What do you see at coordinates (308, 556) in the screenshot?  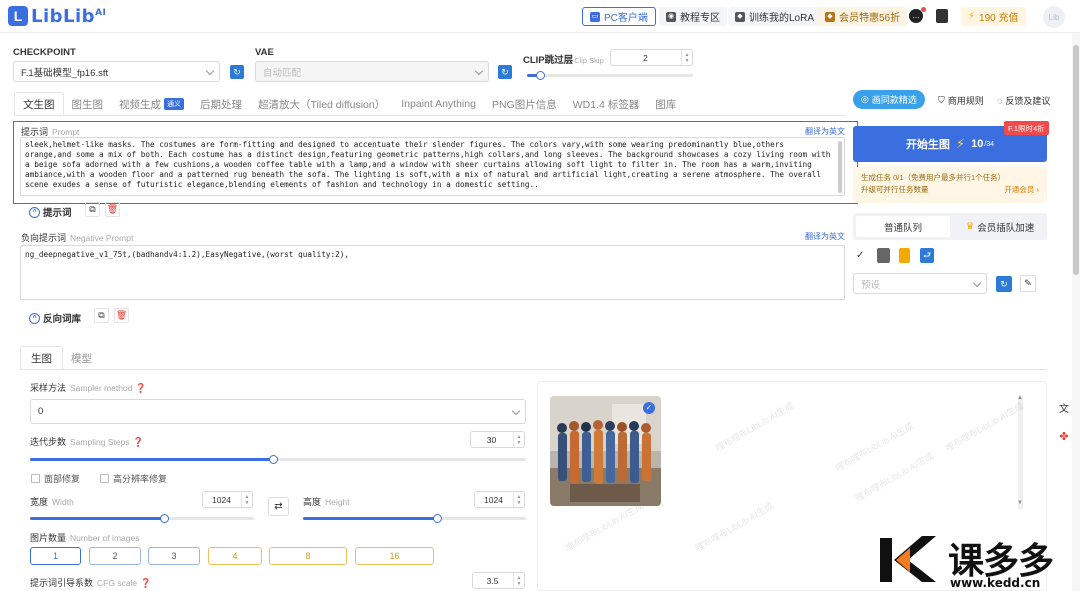 I see `count-option-8: 8` at bounding box center [308, 556].